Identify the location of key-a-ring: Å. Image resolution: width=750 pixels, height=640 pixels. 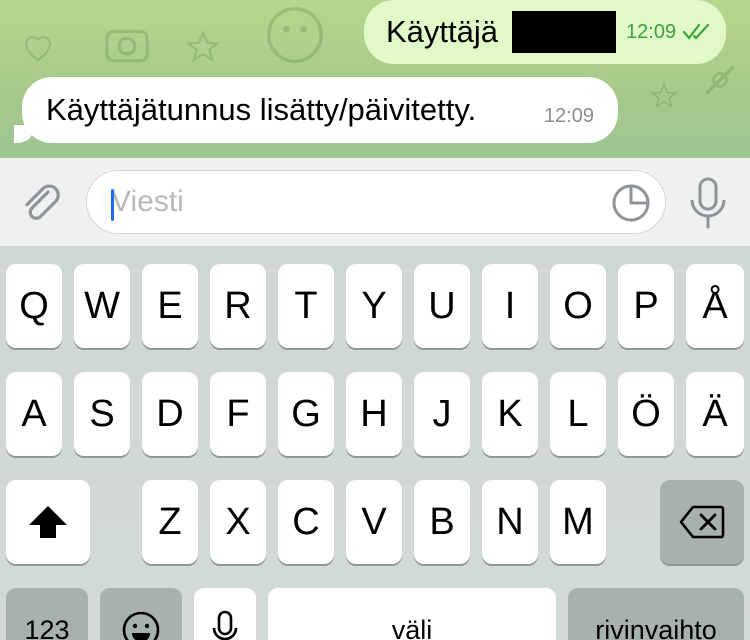
(715, 306).